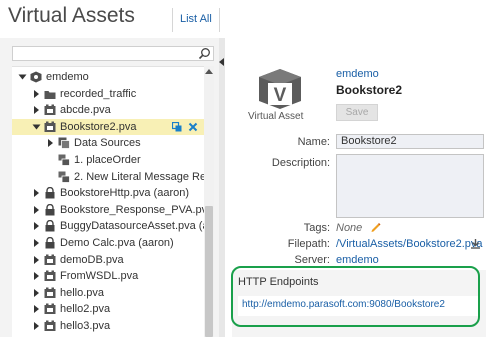 Image resolution: width=486 pixels, height=337 pixels. What do you see at coordinates (132, 226) in the screenshot?
I see `tree-item-label: BuggyDatasourceAsset.pva (ad` at bounding box center [132, 226].